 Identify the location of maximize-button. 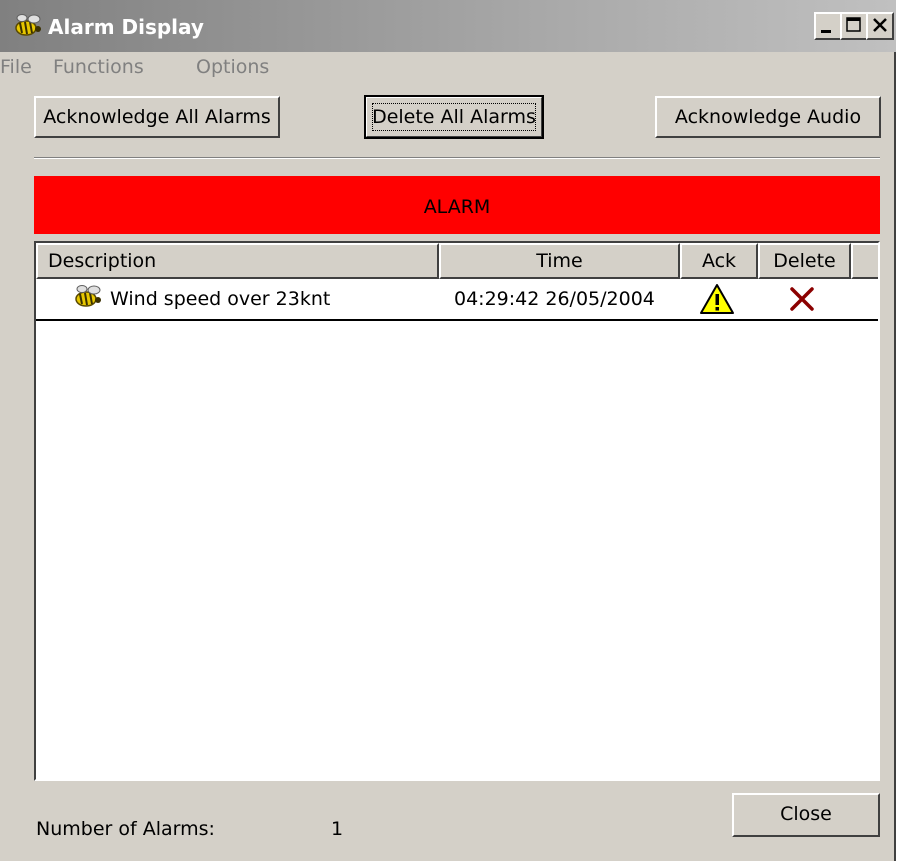
(854, 26).